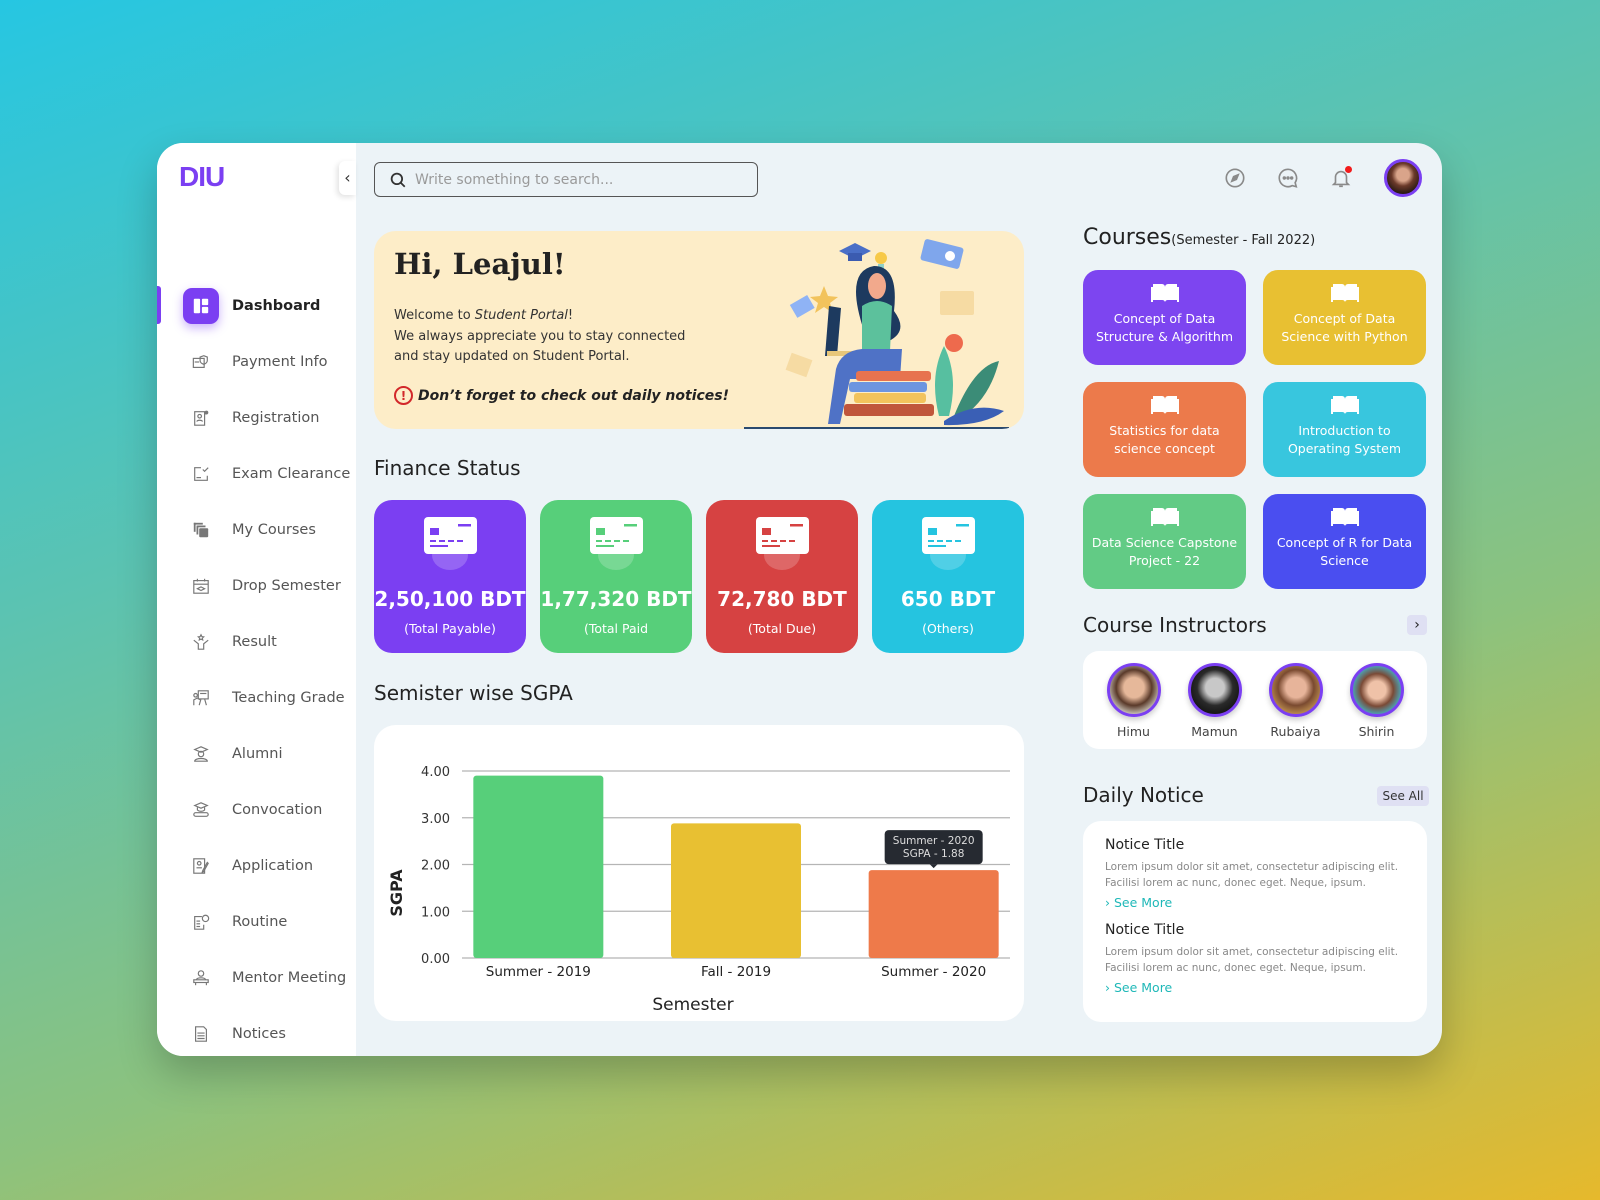 The height and width of the screenshot is (1200, 1600). I want to click on greeting: Hi, Leajul!, so click(480, 264).